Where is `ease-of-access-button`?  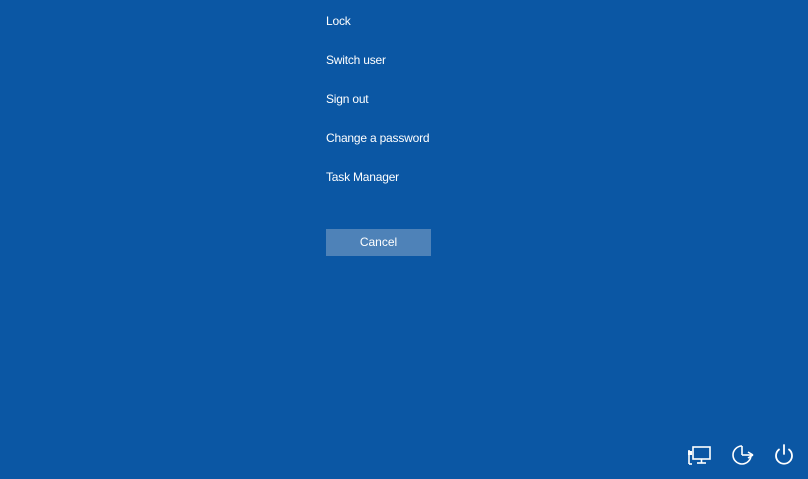 ease-of-access-button is located at coordinates (742, 455).